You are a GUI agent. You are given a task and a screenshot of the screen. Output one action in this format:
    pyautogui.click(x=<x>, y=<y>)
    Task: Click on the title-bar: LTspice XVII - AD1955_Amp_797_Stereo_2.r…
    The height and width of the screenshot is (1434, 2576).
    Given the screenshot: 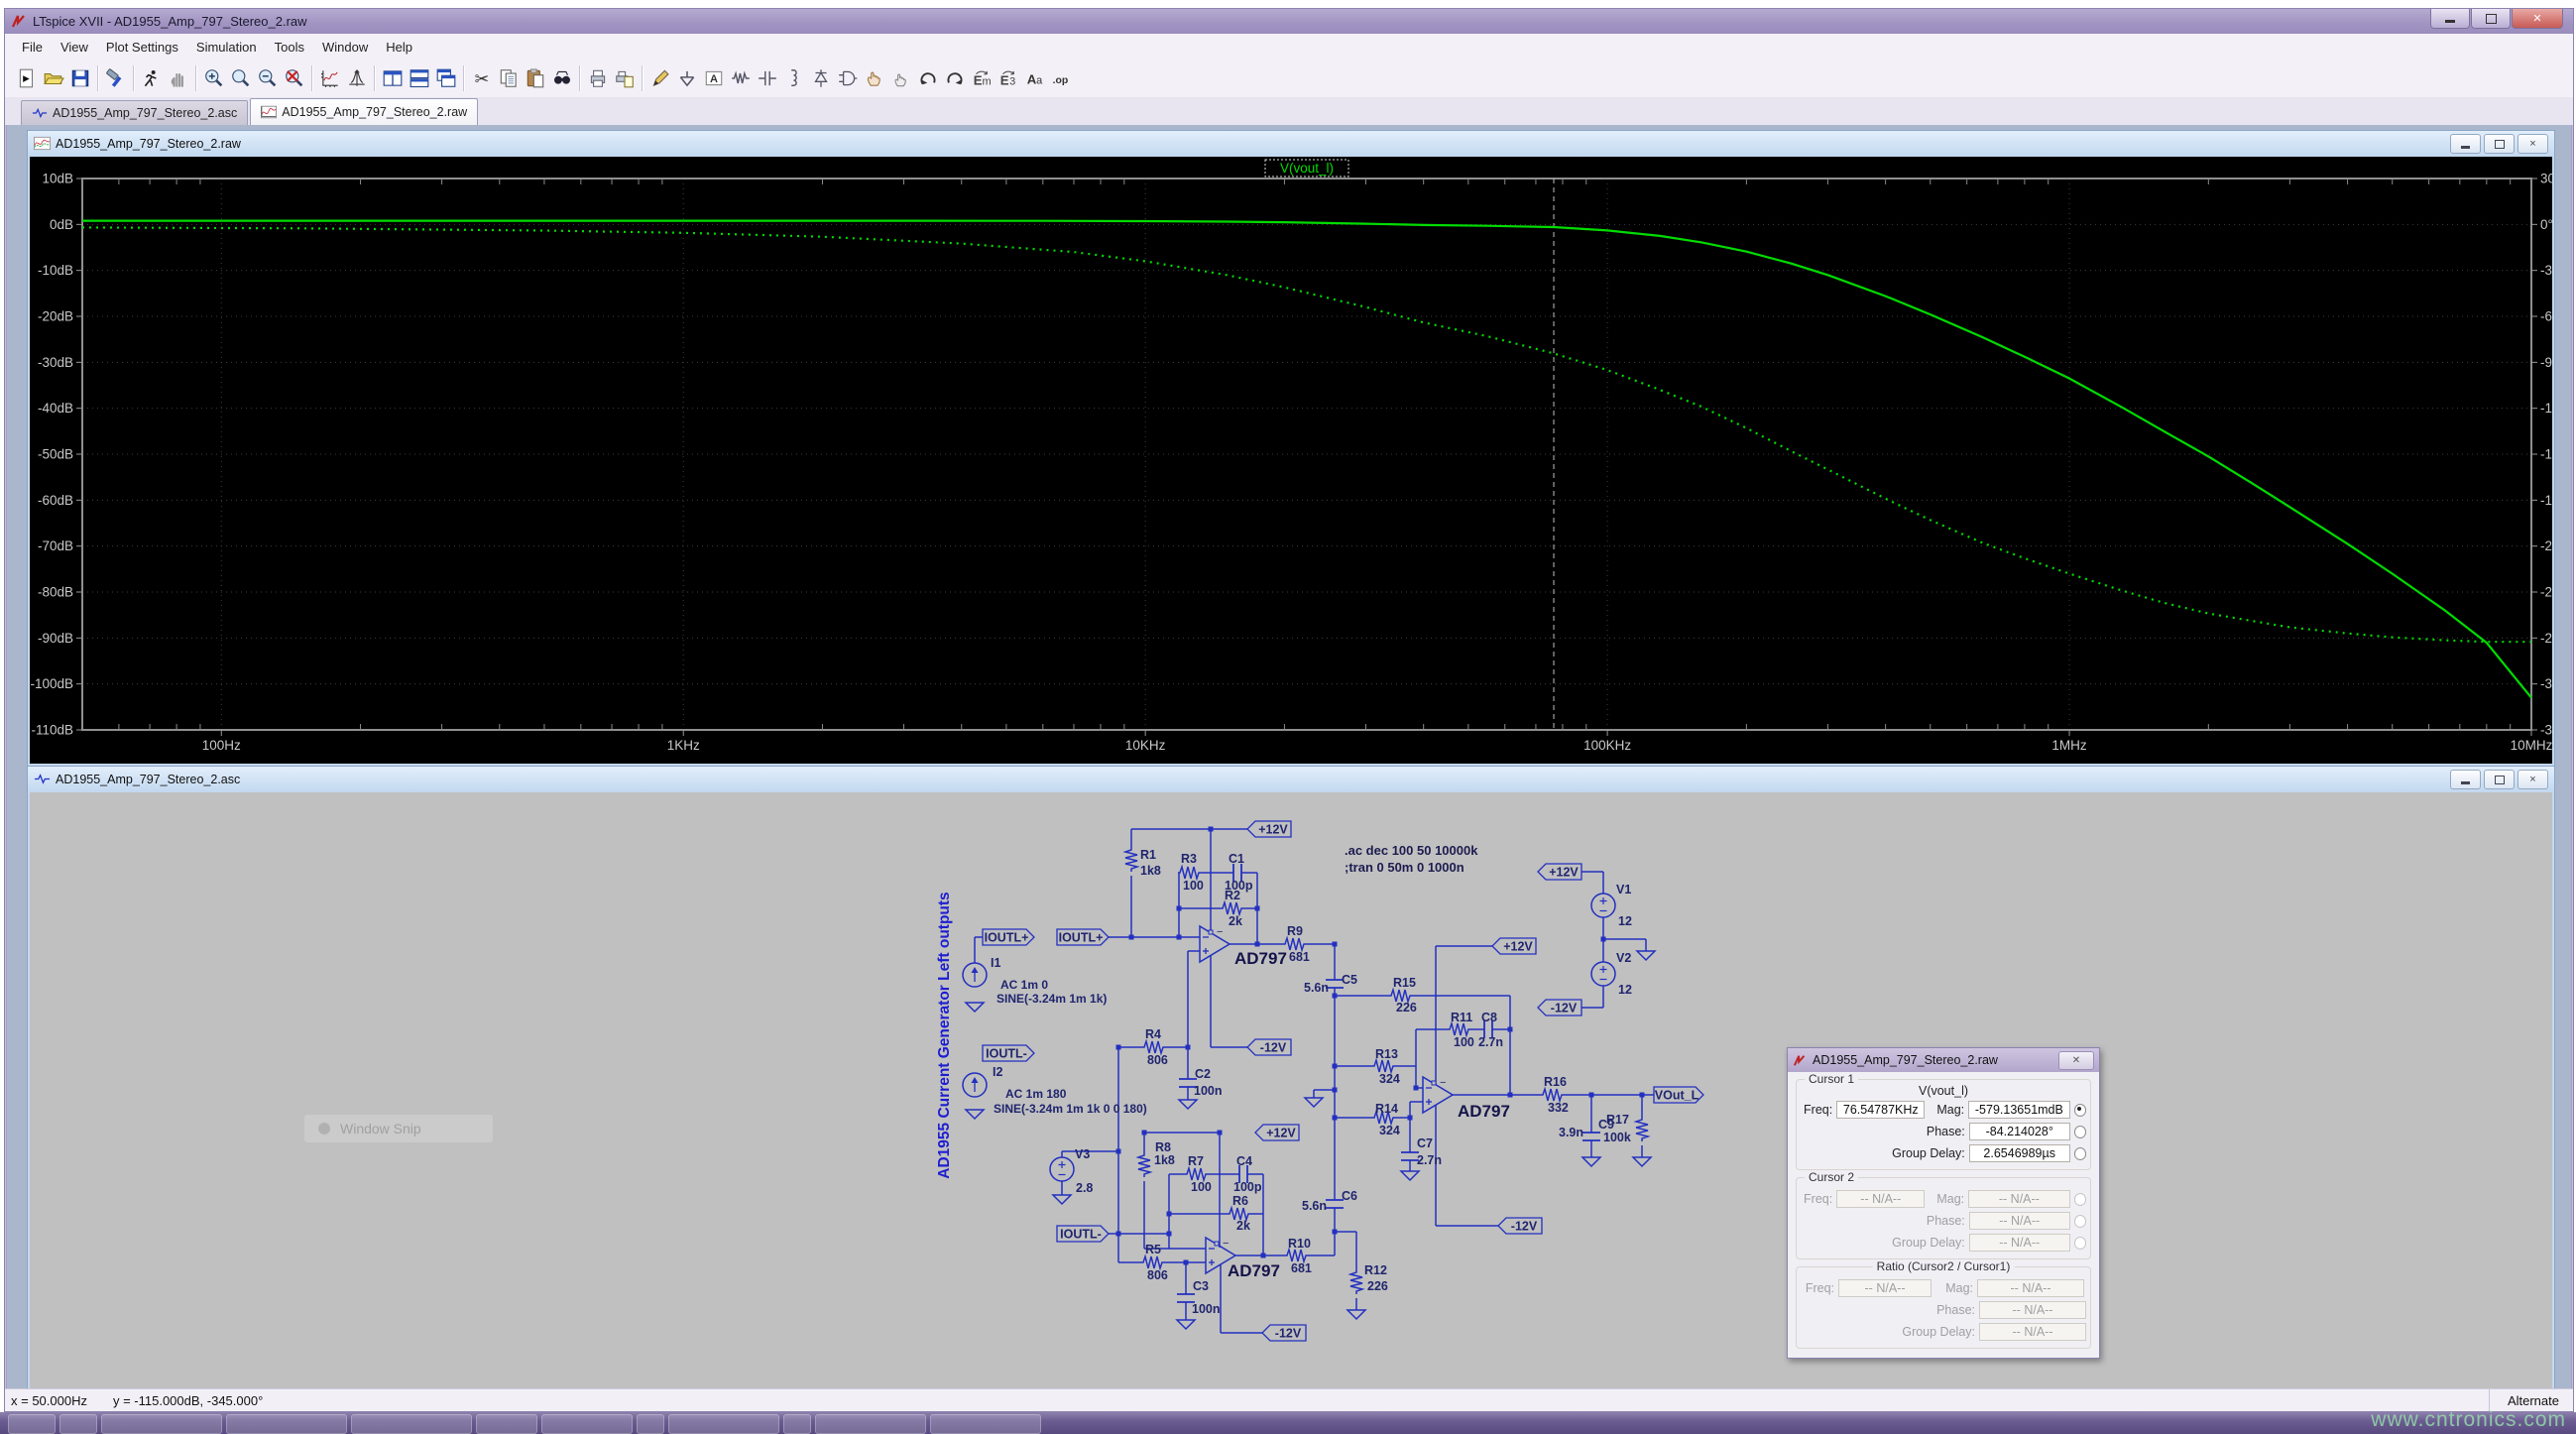 What is the action you would take?
    pyautogui.click(x=1289, y=21)
    